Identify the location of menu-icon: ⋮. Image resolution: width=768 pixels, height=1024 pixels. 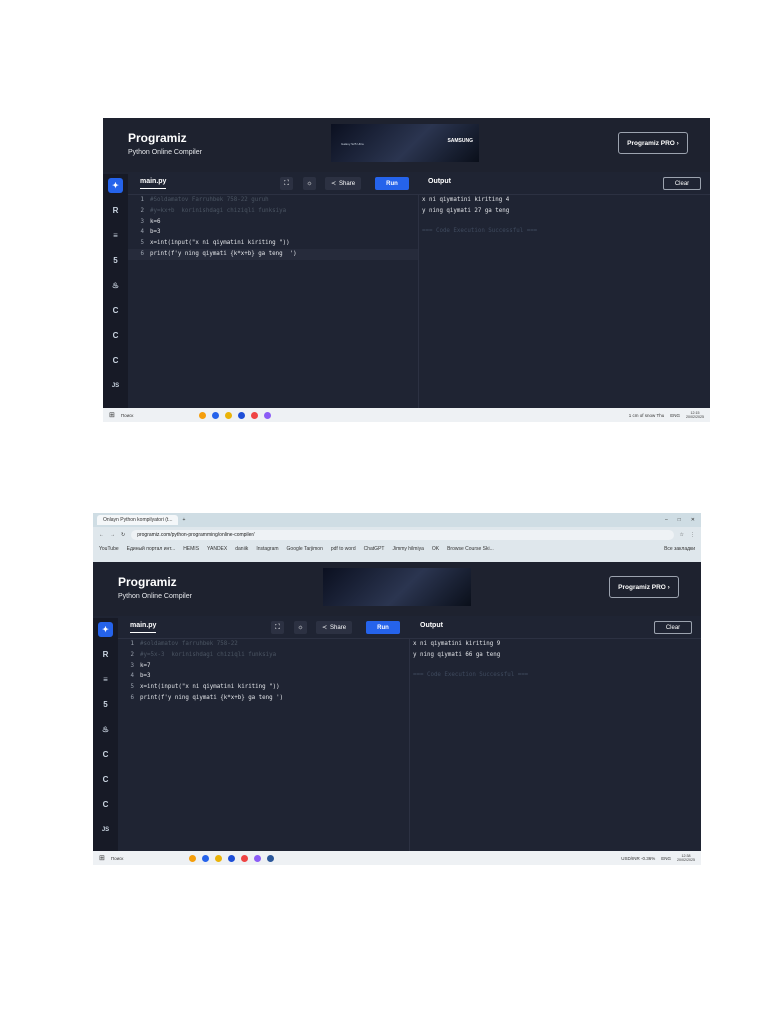
(692, 535).